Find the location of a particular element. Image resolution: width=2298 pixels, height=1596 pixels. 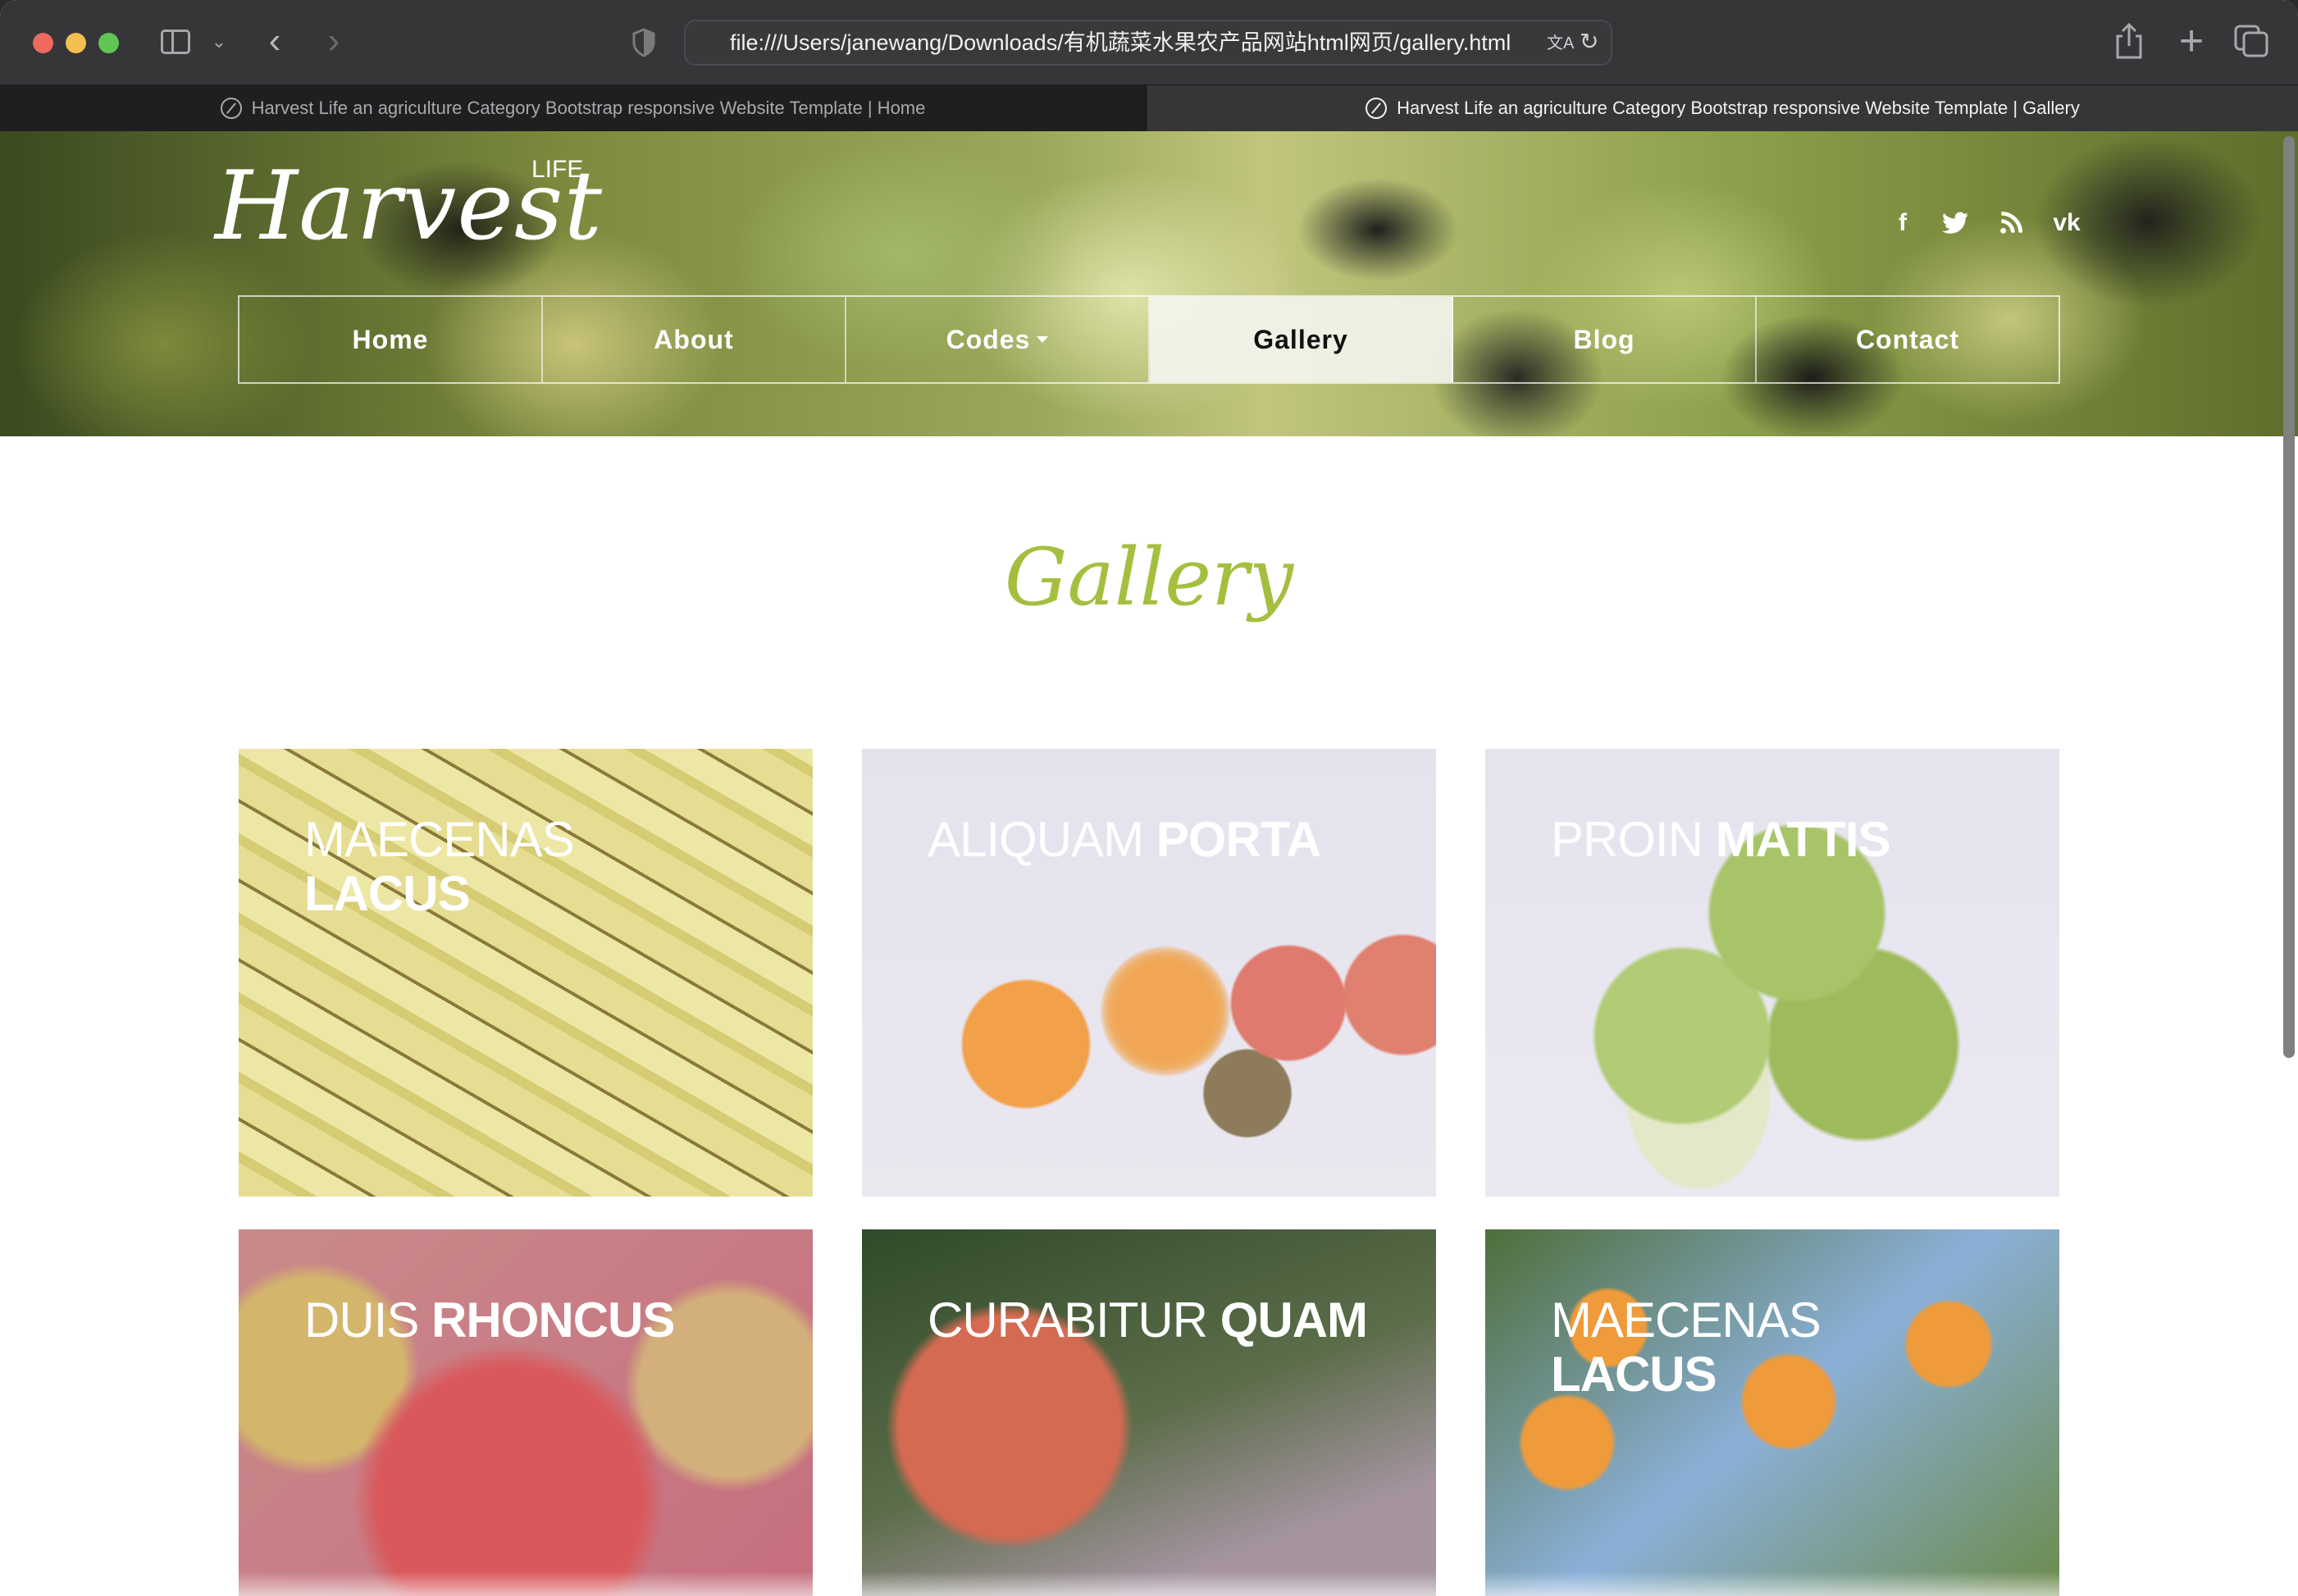

nav-blog-label: Blog is located at coordinates (1604, 339).